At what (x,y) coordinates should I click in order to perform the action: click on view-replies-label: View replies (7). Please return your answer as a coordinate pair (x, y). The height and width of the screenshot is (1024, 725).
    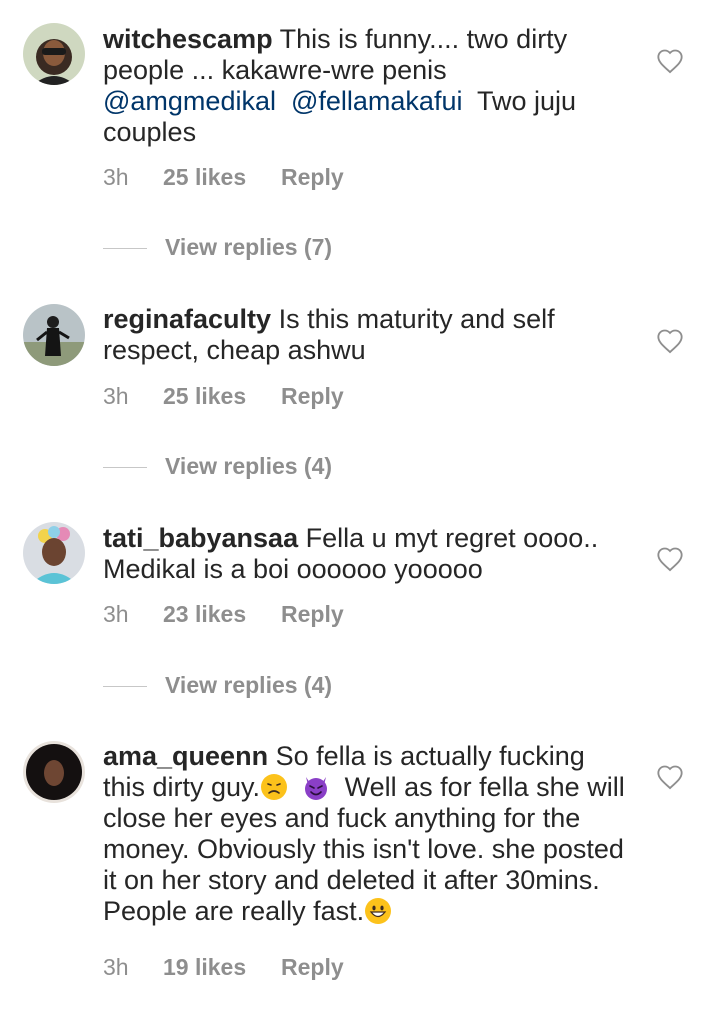
    Looking at the image, I should click on (249, 247).